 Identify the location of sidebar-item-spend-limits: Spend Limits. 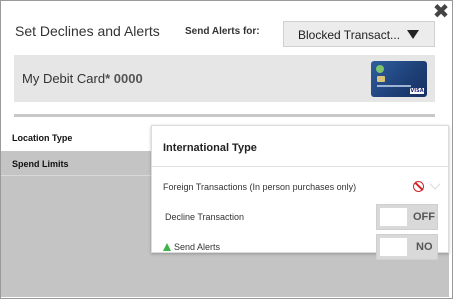
(76, 164).